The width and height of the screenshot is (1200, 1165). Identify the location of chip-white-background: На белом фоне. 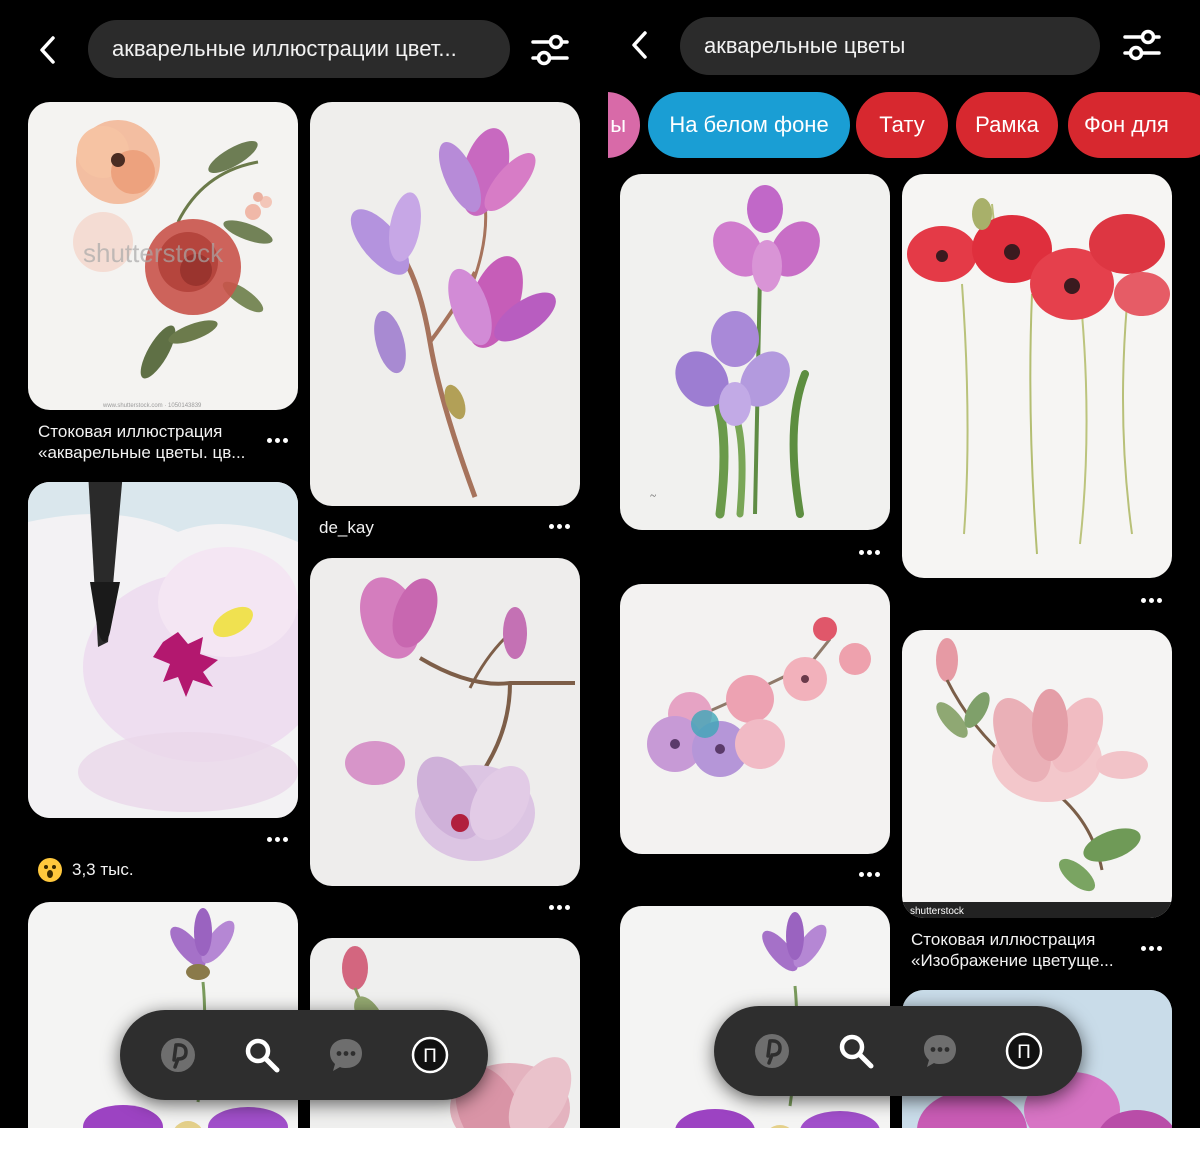
(749, 125).